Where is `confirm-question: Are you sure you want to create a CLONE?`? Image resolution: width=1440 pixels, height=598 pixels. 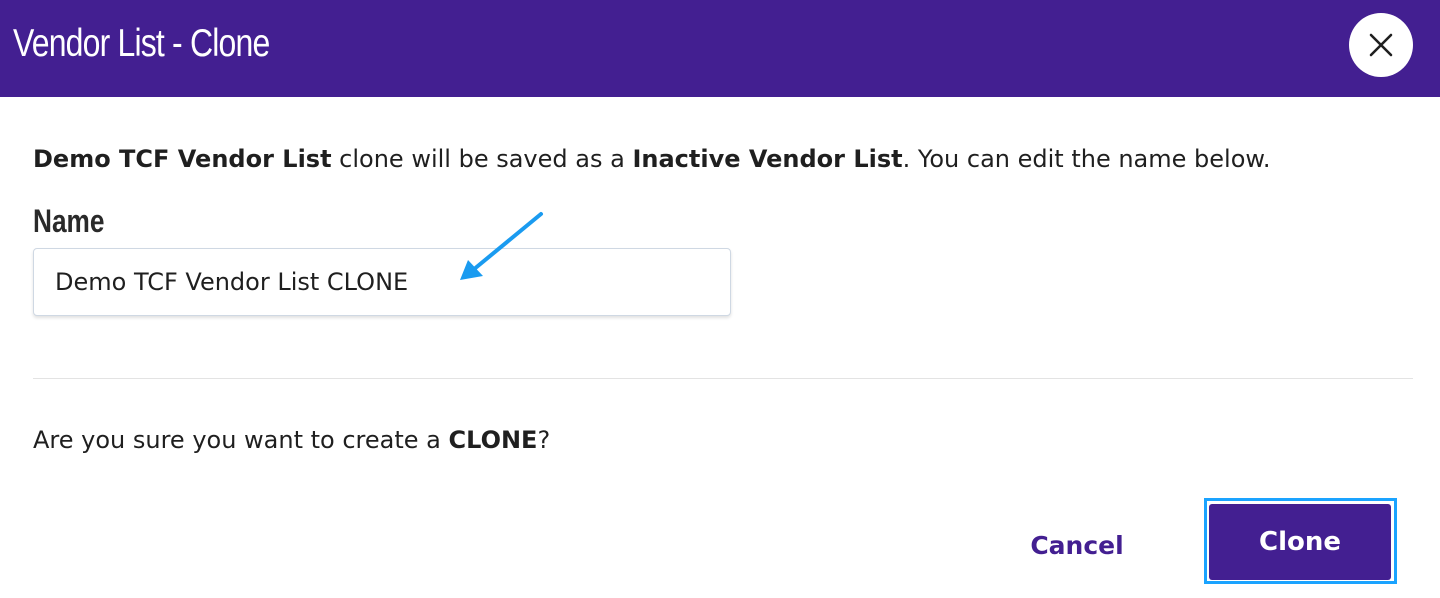
confirm-question: Are you sure you want to create a CLONE? is located at coordinates (291, 440).